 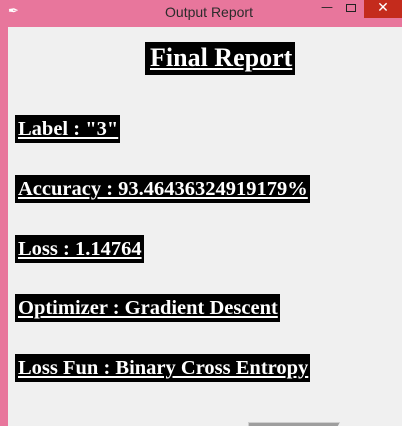 I want to click on title-bar: ✒ Output Report — ✕, so click(x=201, y=13).